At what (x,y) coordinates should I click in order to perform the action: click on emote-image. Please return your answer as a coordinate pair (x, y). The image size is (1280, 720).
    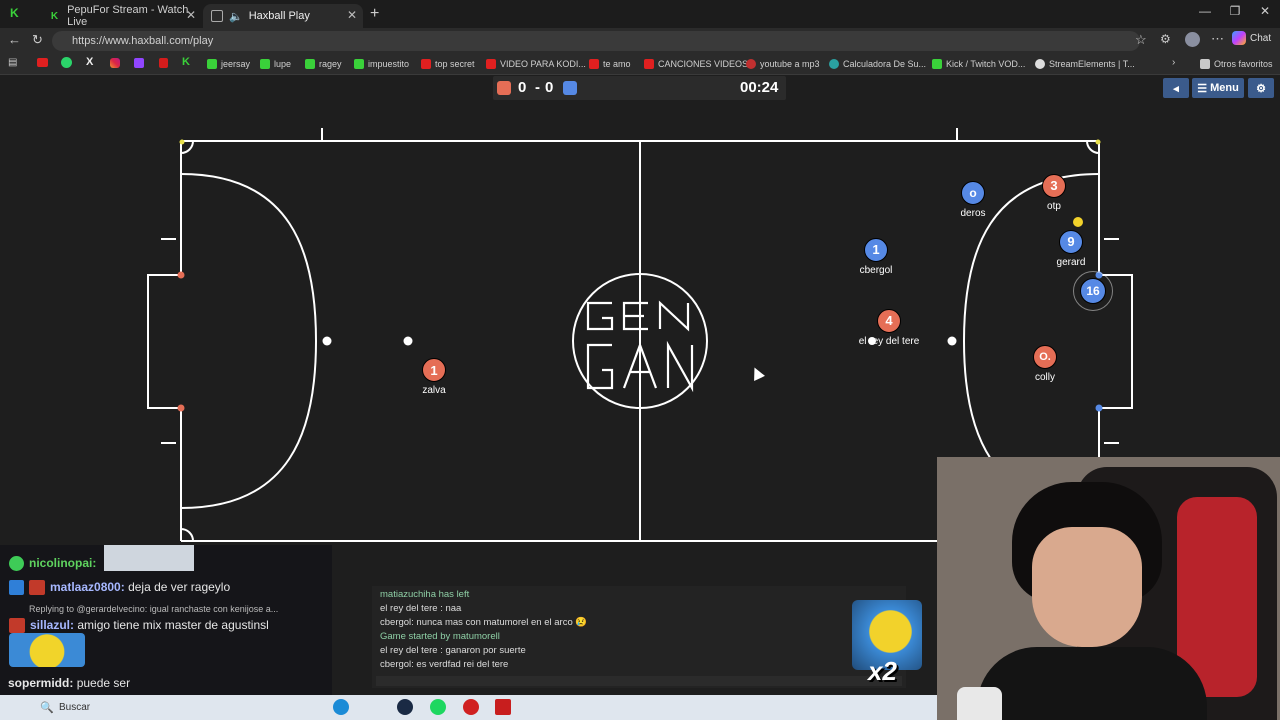
    Looking at the image, I should click on (47, 650).